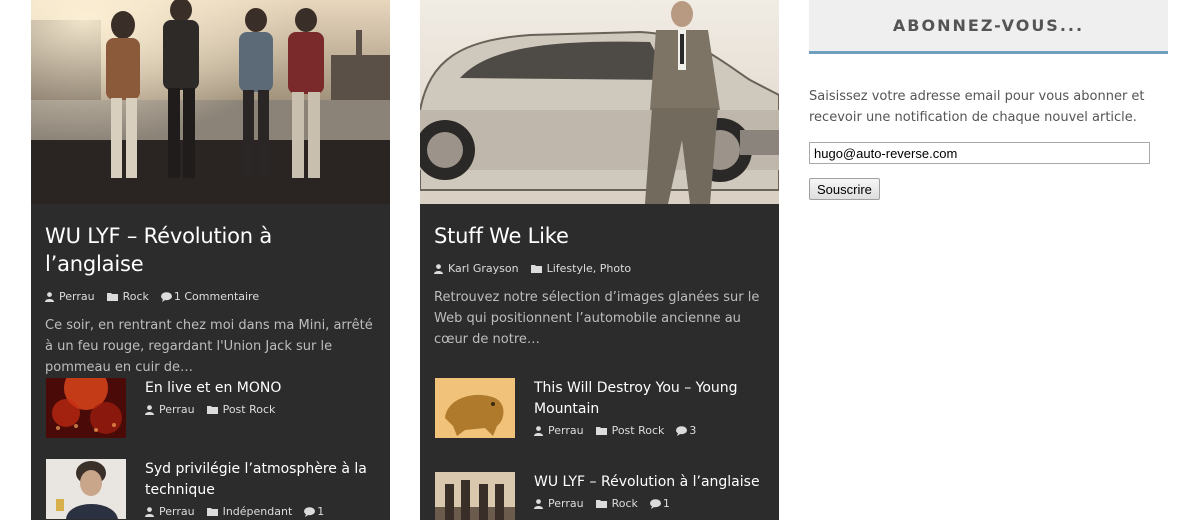 The width and height of the screenshot is (1200, 520). I want to click on related-title-link: En live et en MONO, so click(260, 388).